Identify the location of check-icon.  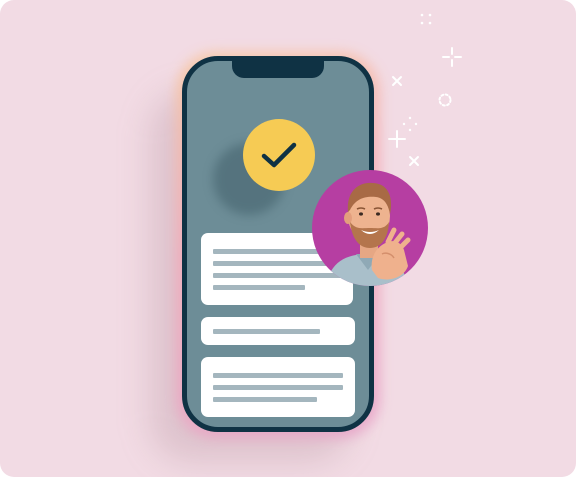
(279, 155).